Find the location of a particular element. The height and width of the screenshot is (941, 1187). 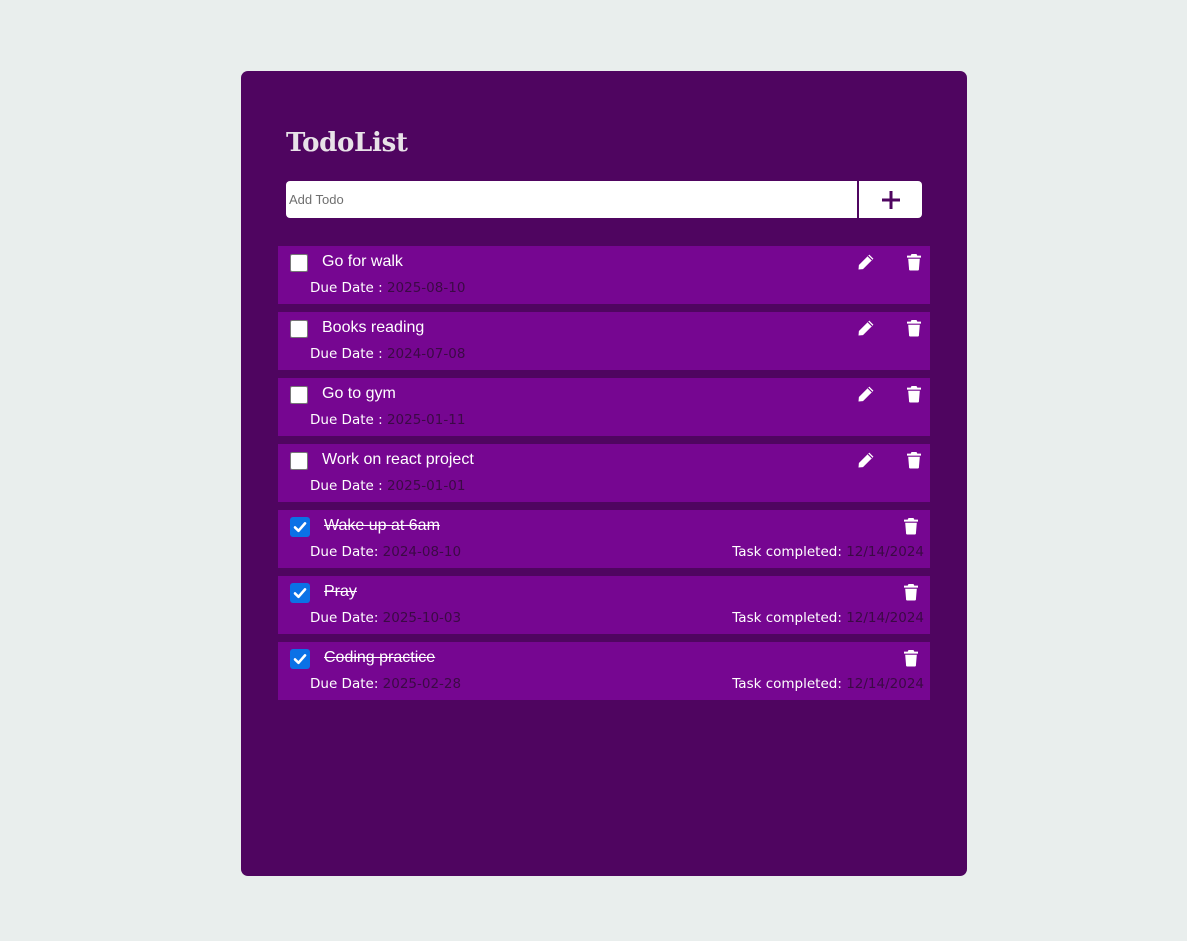

due-date-value: 2025-01-11 is located at coordinates (426, 420).